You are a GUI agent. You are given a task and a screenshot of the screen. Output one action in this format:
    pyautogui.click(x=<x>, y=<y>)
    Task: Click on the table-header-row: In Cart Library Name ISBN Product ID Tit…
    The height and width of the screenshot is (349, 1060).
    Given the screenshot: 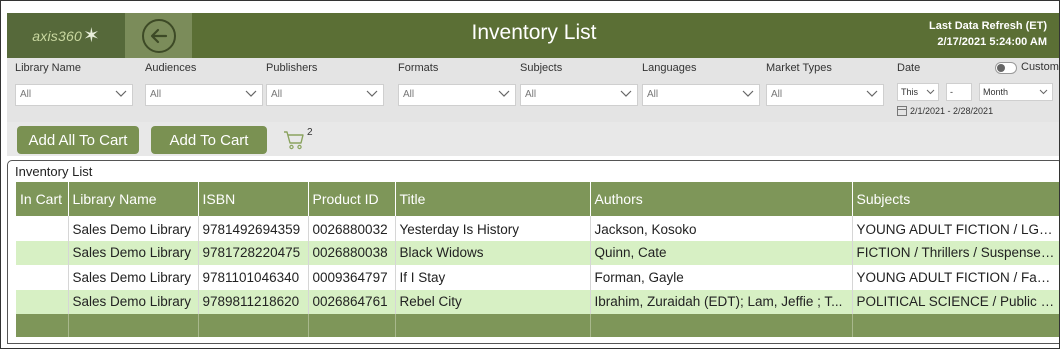 What is the action you would take?
    pyautogui.click(x=537, y=199)
    